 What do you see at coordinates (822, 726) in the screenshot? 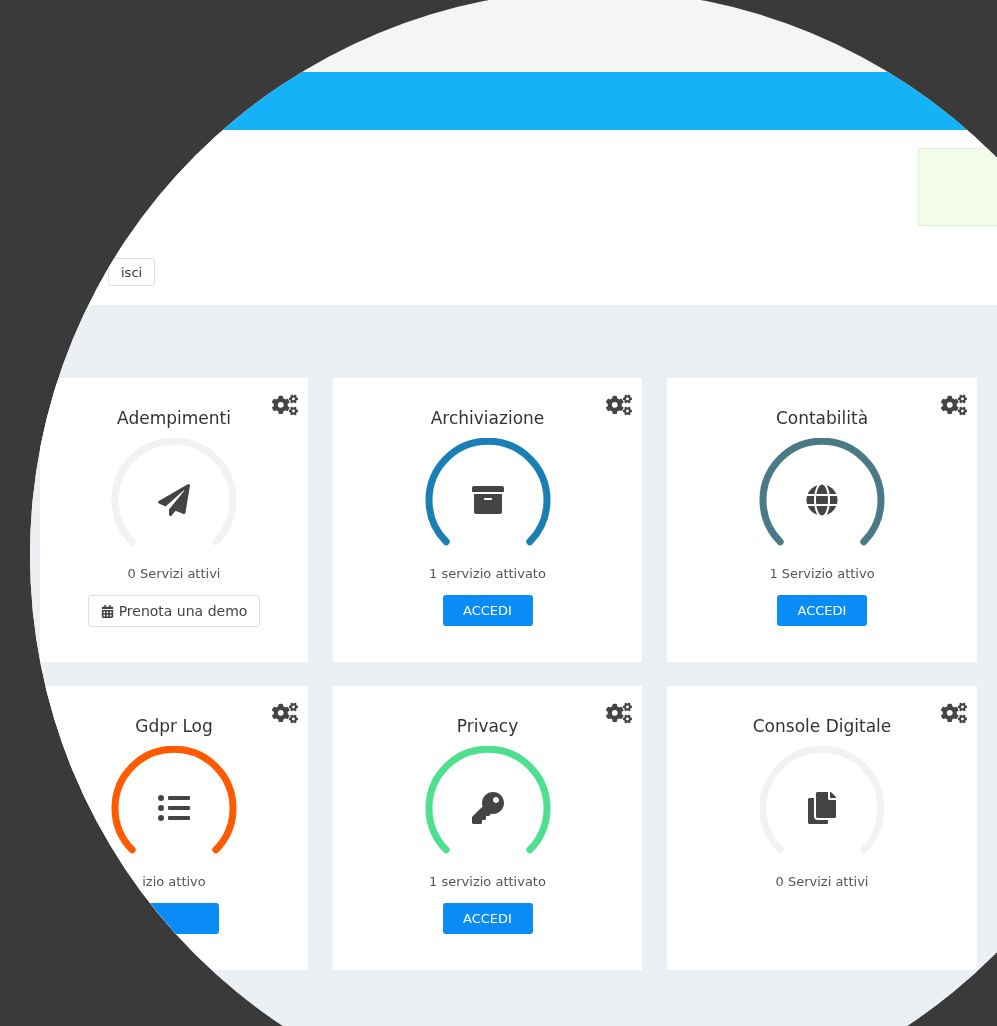
I see `card-title: Console Digitale` at bounding box center [822, 726].